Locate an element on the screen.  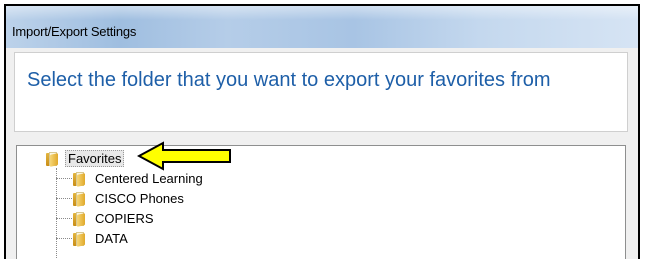
tree-item-copiers: COPIERS is located at coordinates (114, 218).